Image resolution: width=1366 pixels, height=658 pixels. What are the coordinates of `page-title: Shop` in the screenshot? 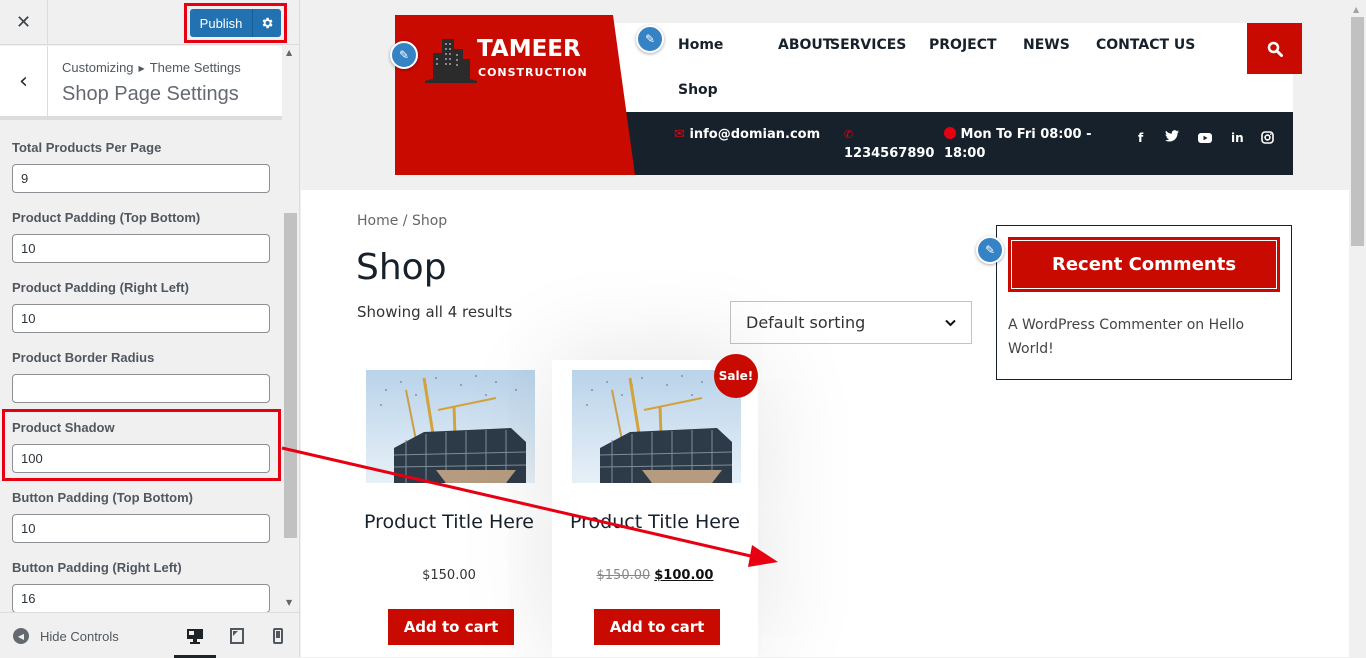 It's located at (401, 267).